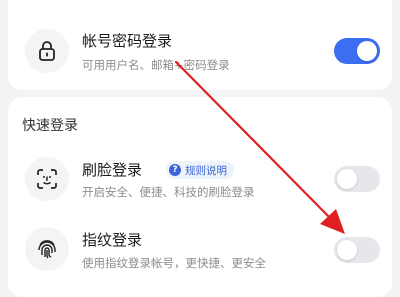  Describe the element at coordinates (156, 65) in the screenshot. I see `account-login-description: 可用用户名、邮箱+密码登录` at that location.